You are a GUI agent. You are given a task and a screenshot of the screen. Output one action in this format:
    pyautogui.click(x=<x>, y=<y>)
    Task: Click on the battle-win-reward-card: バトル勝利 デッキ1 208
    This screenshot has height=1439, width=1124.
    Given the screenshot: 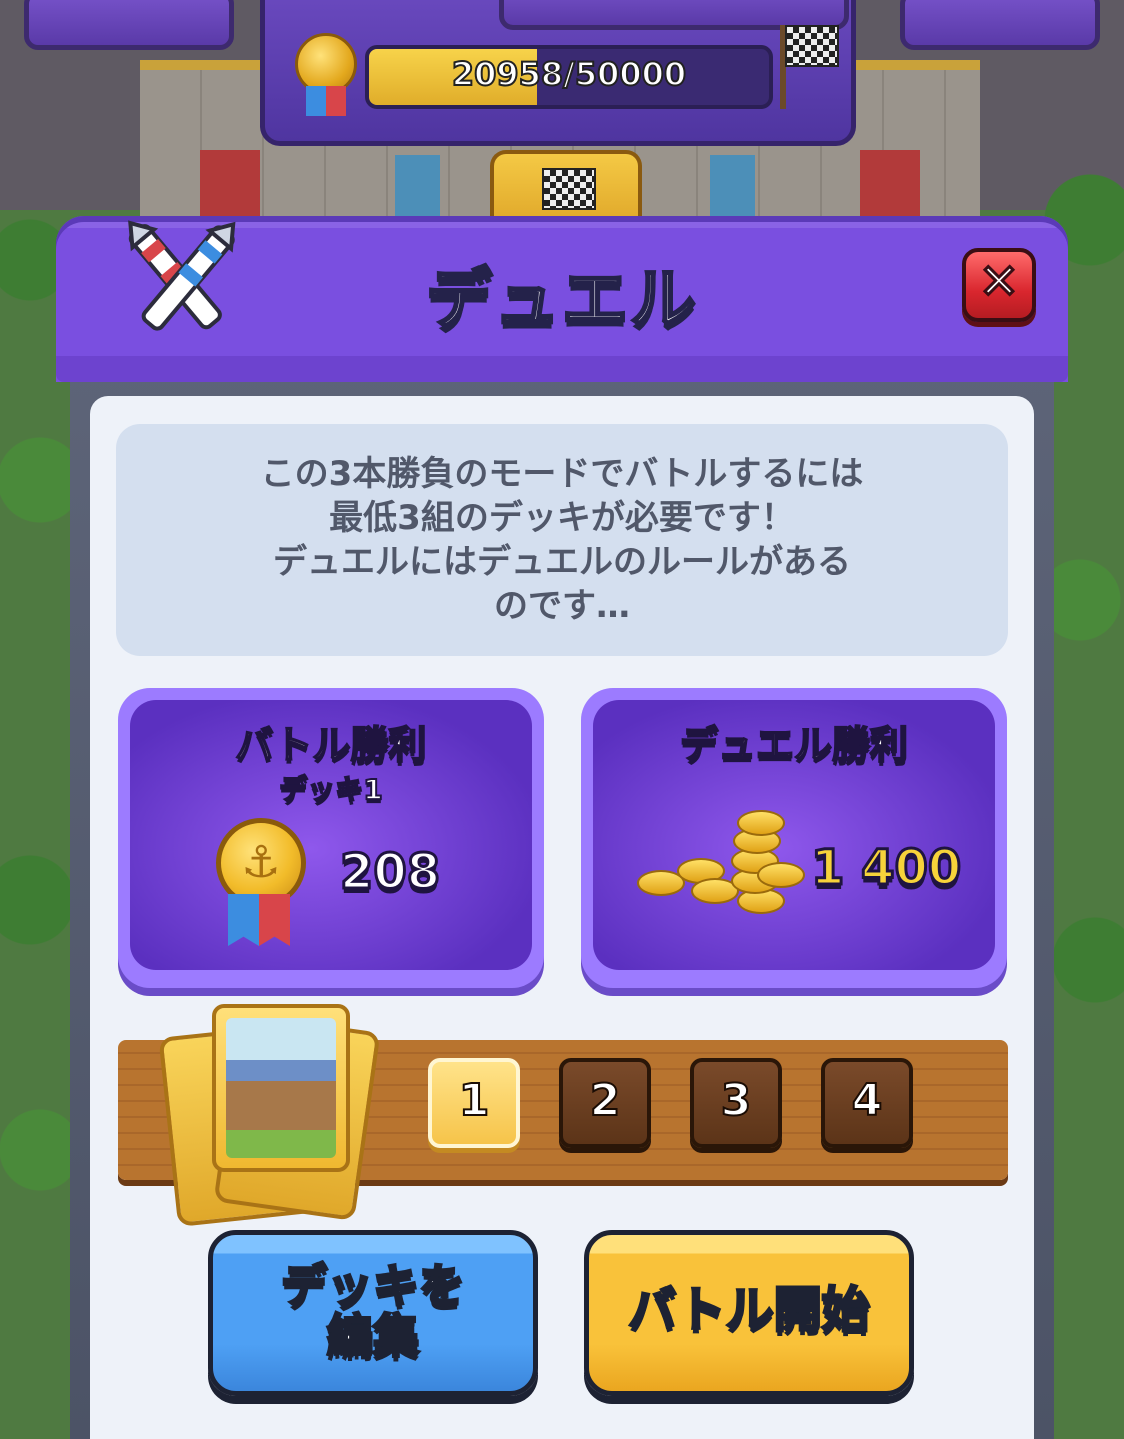 What is the action you would take?
    pyautogui.click(x=331, y=838)
    